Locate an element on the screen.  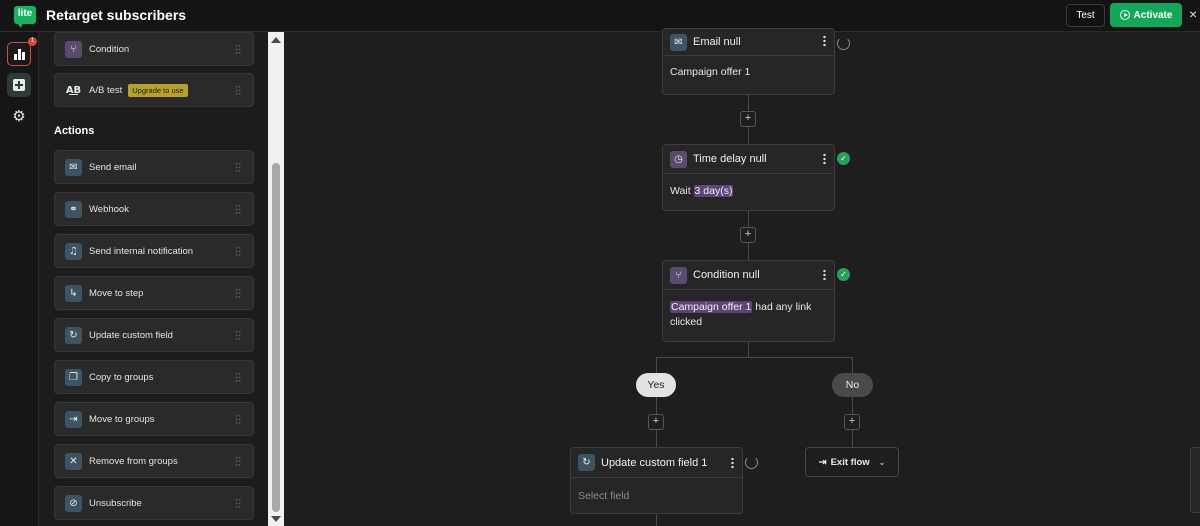
settings-button: ⚙ is located at coordinates (19, 116).